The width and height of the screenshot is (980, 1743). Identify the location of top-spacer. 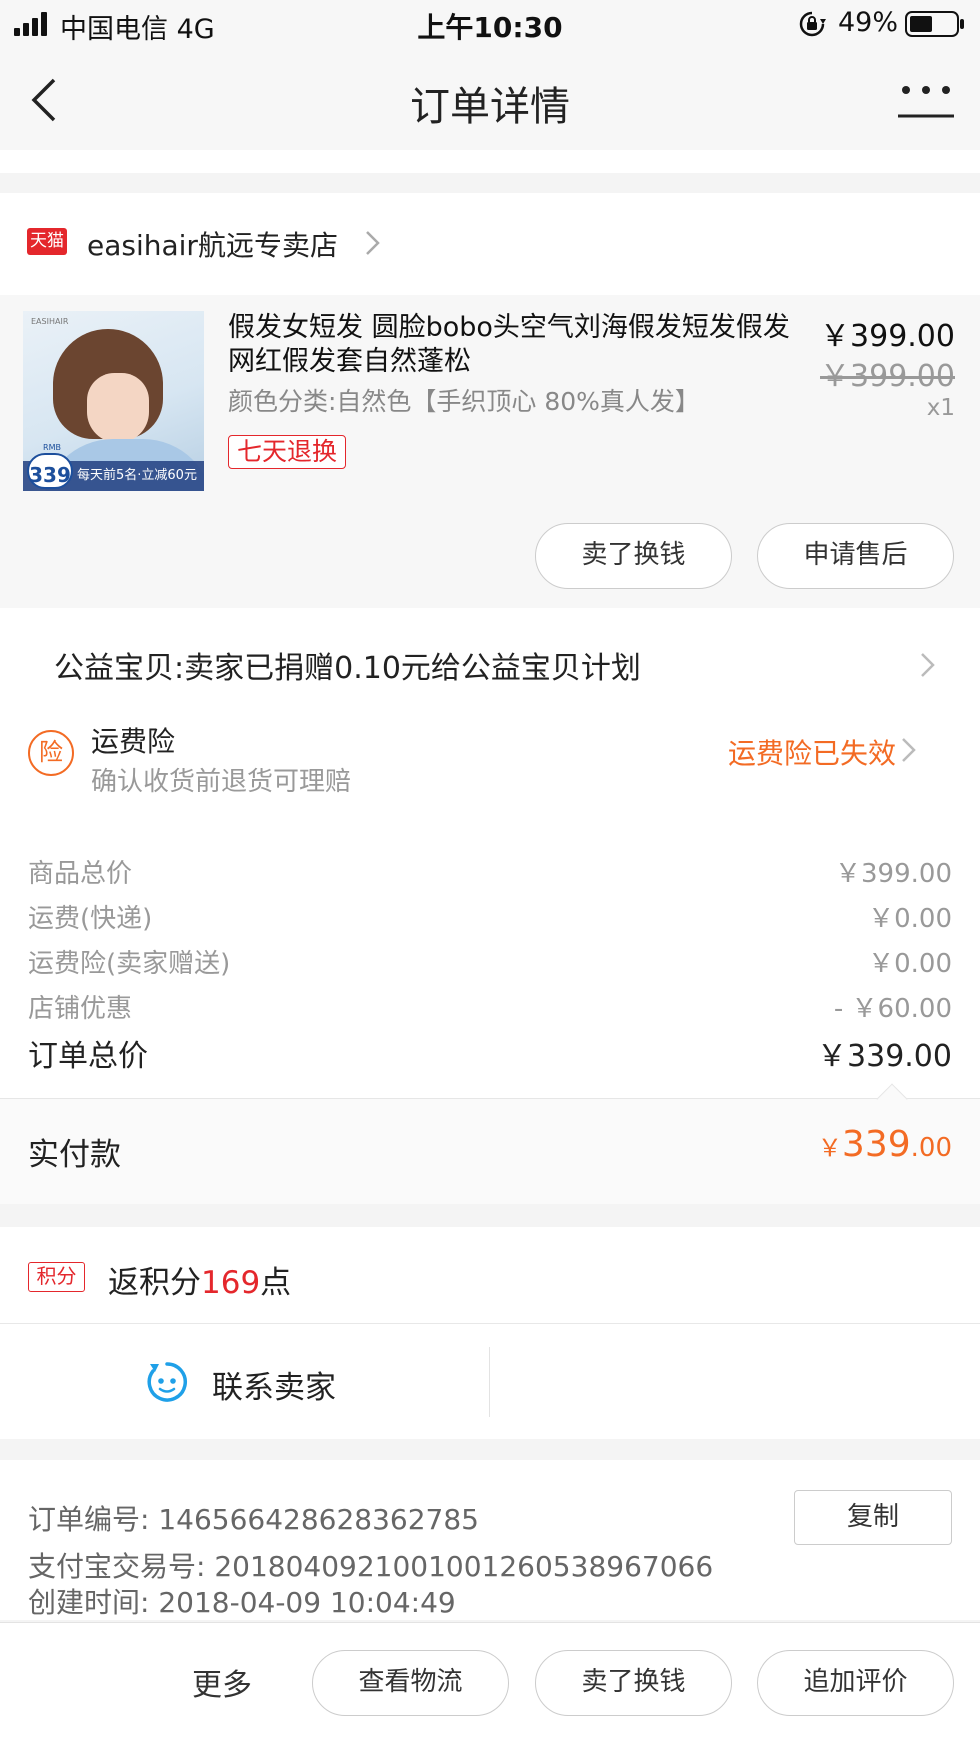
(490, 161).